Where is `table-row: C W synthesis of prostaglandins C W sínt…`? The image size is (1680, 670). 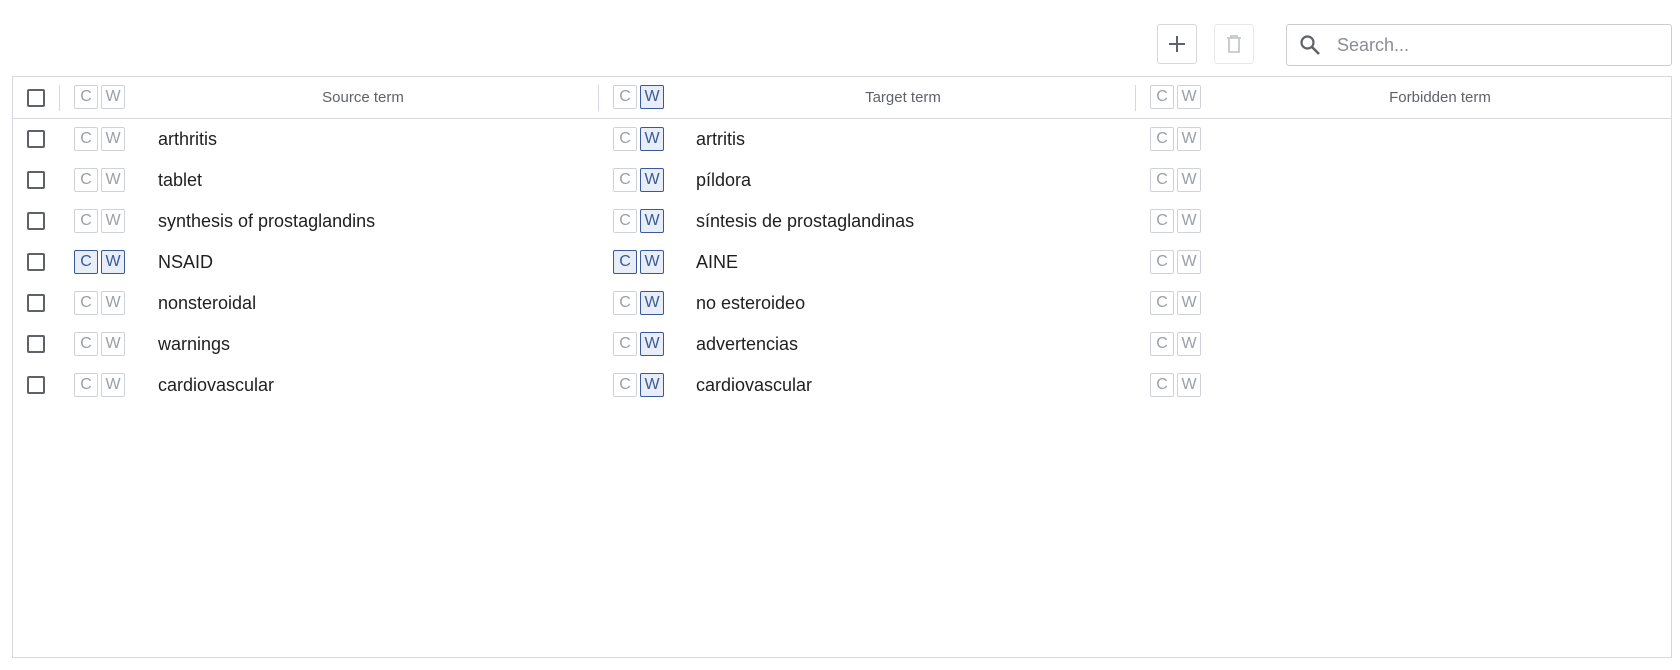
table-row: C W synthesis of prostaglandins C W sínt… is located at coordinates (842, 221).